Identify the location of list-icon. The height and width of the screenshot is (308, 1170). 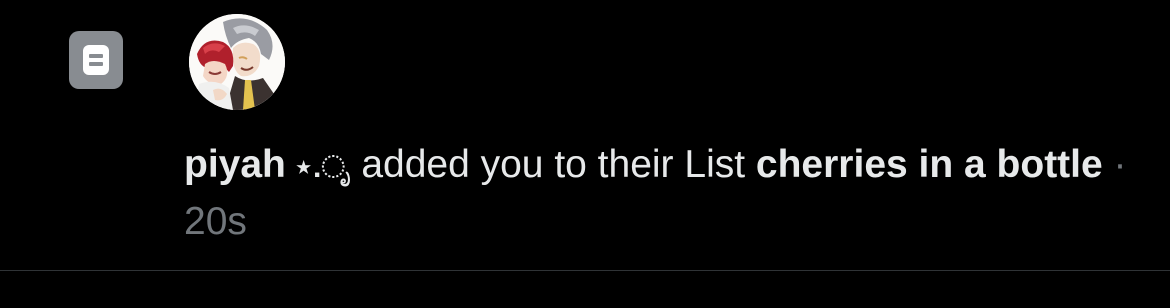
(96, 60).